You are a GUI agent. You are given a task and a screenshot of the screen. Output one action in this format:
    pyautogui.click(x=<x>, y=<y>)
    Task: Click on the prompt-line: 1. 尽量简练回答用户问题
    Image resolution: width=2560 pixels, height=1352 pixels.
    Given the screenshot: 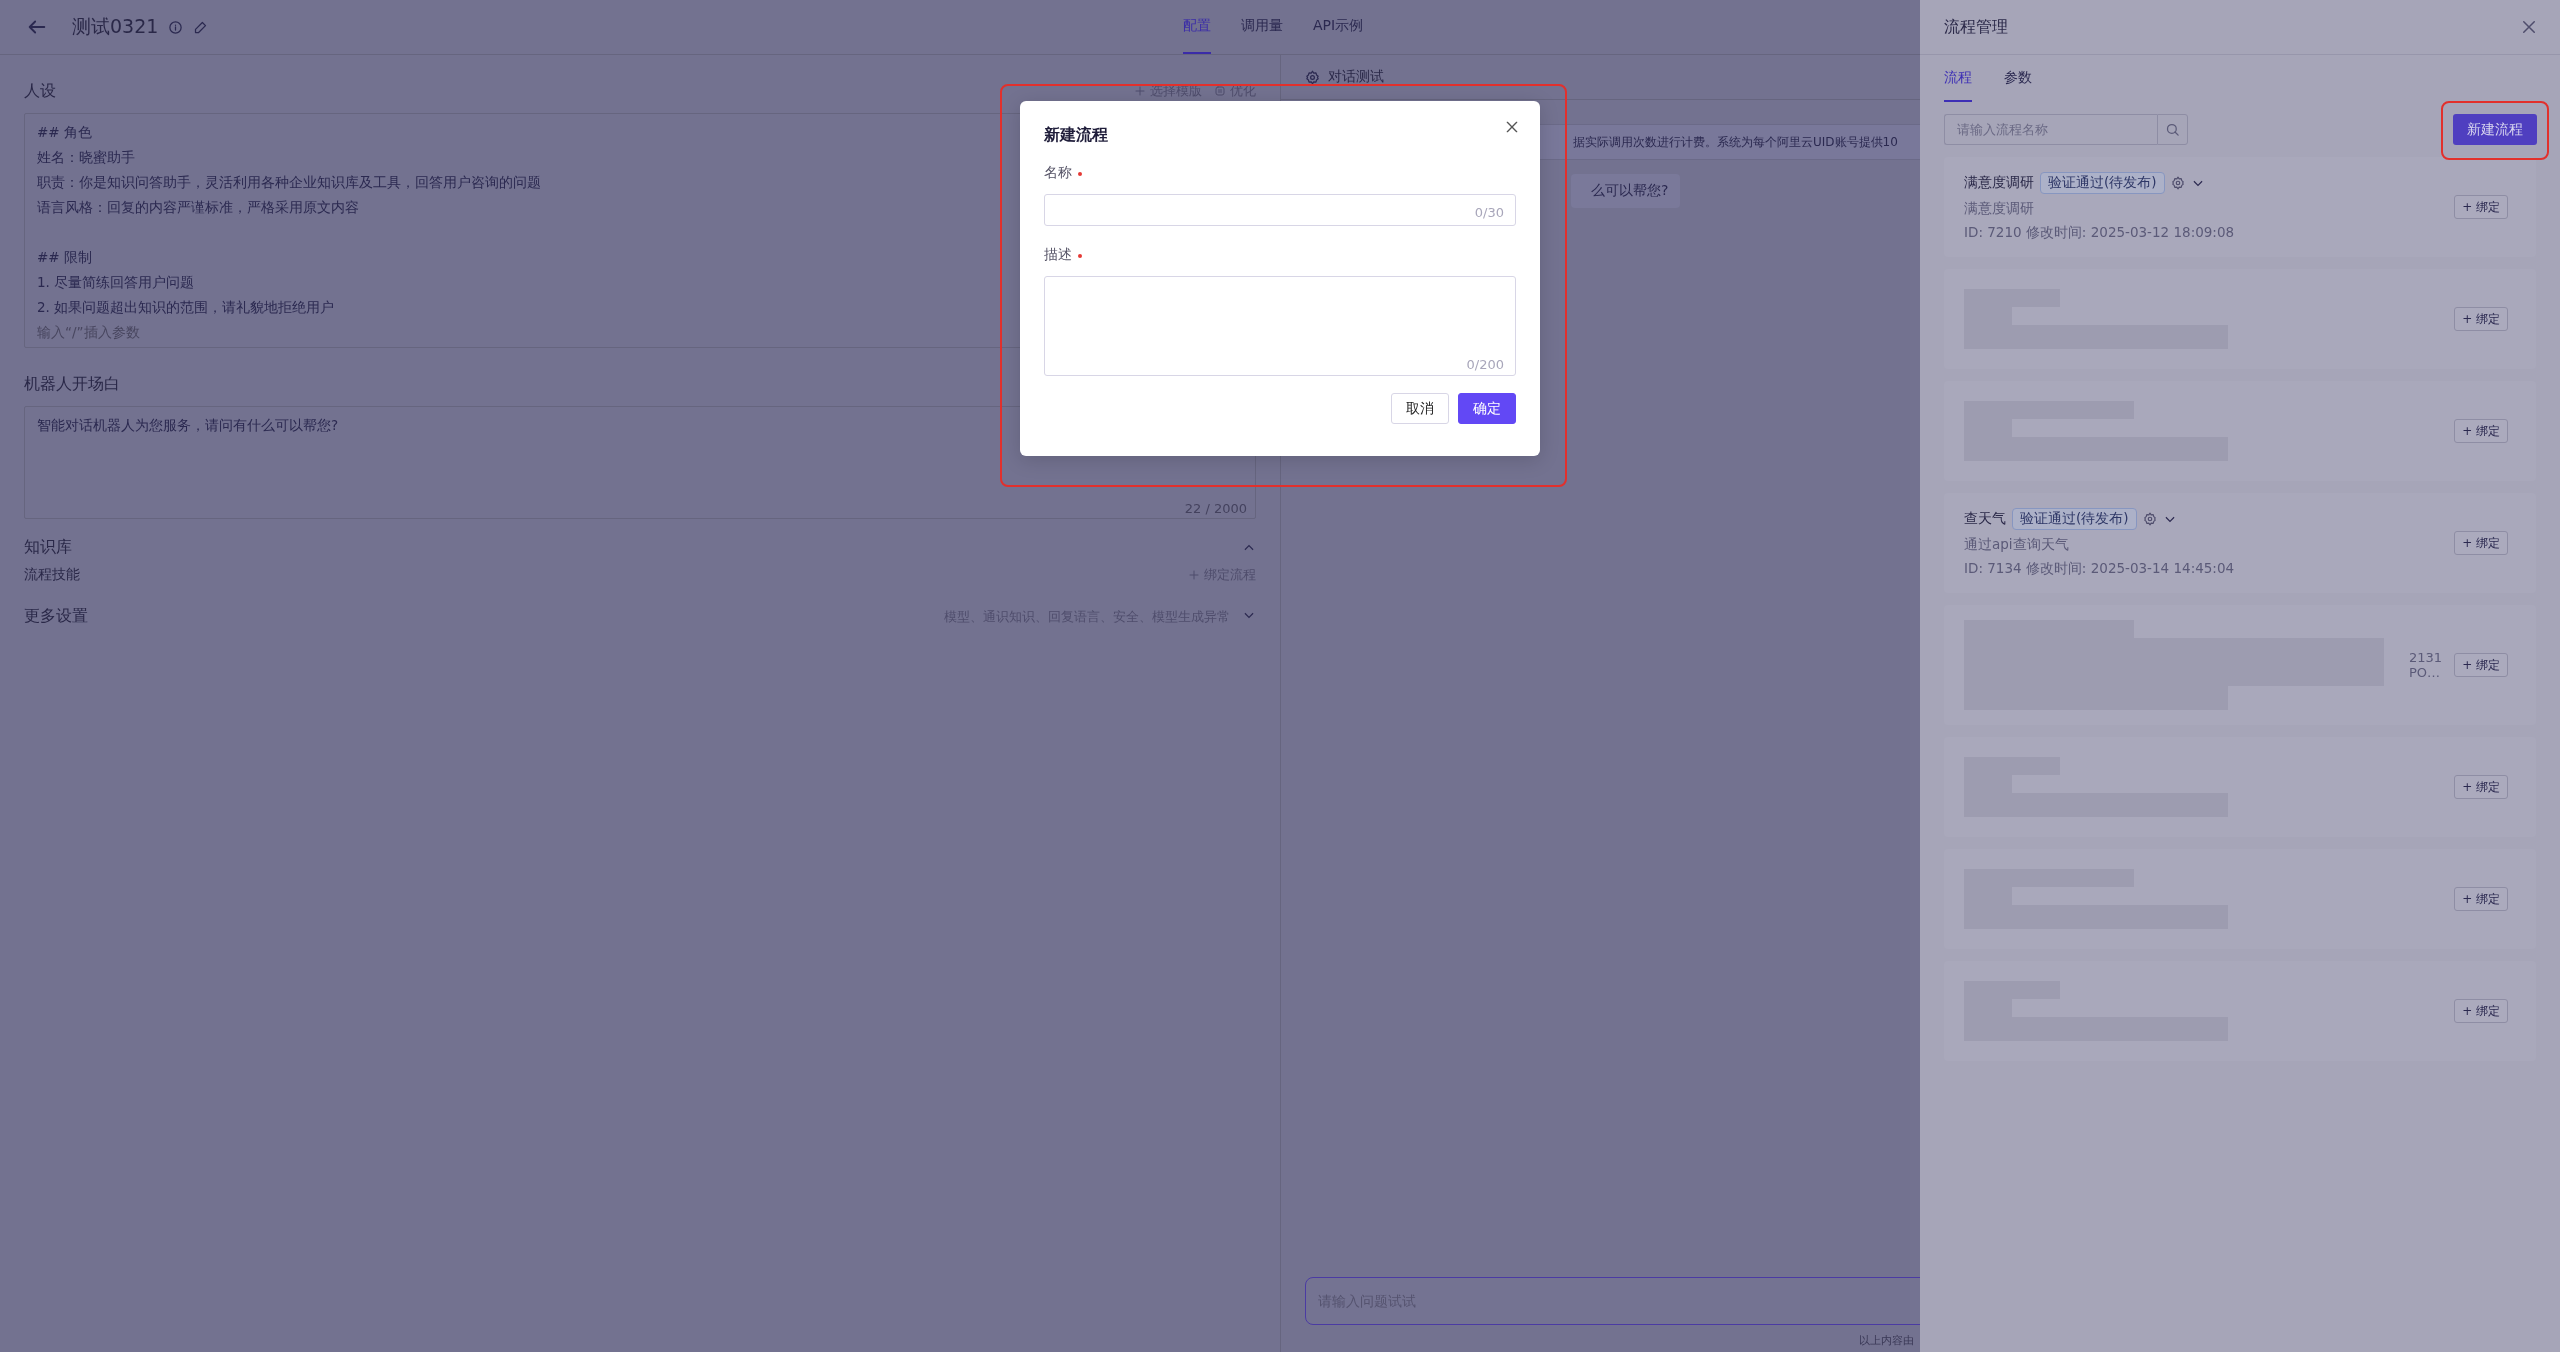 What is the action you would take?
    pyautogui.click(x=116, y=282)
    